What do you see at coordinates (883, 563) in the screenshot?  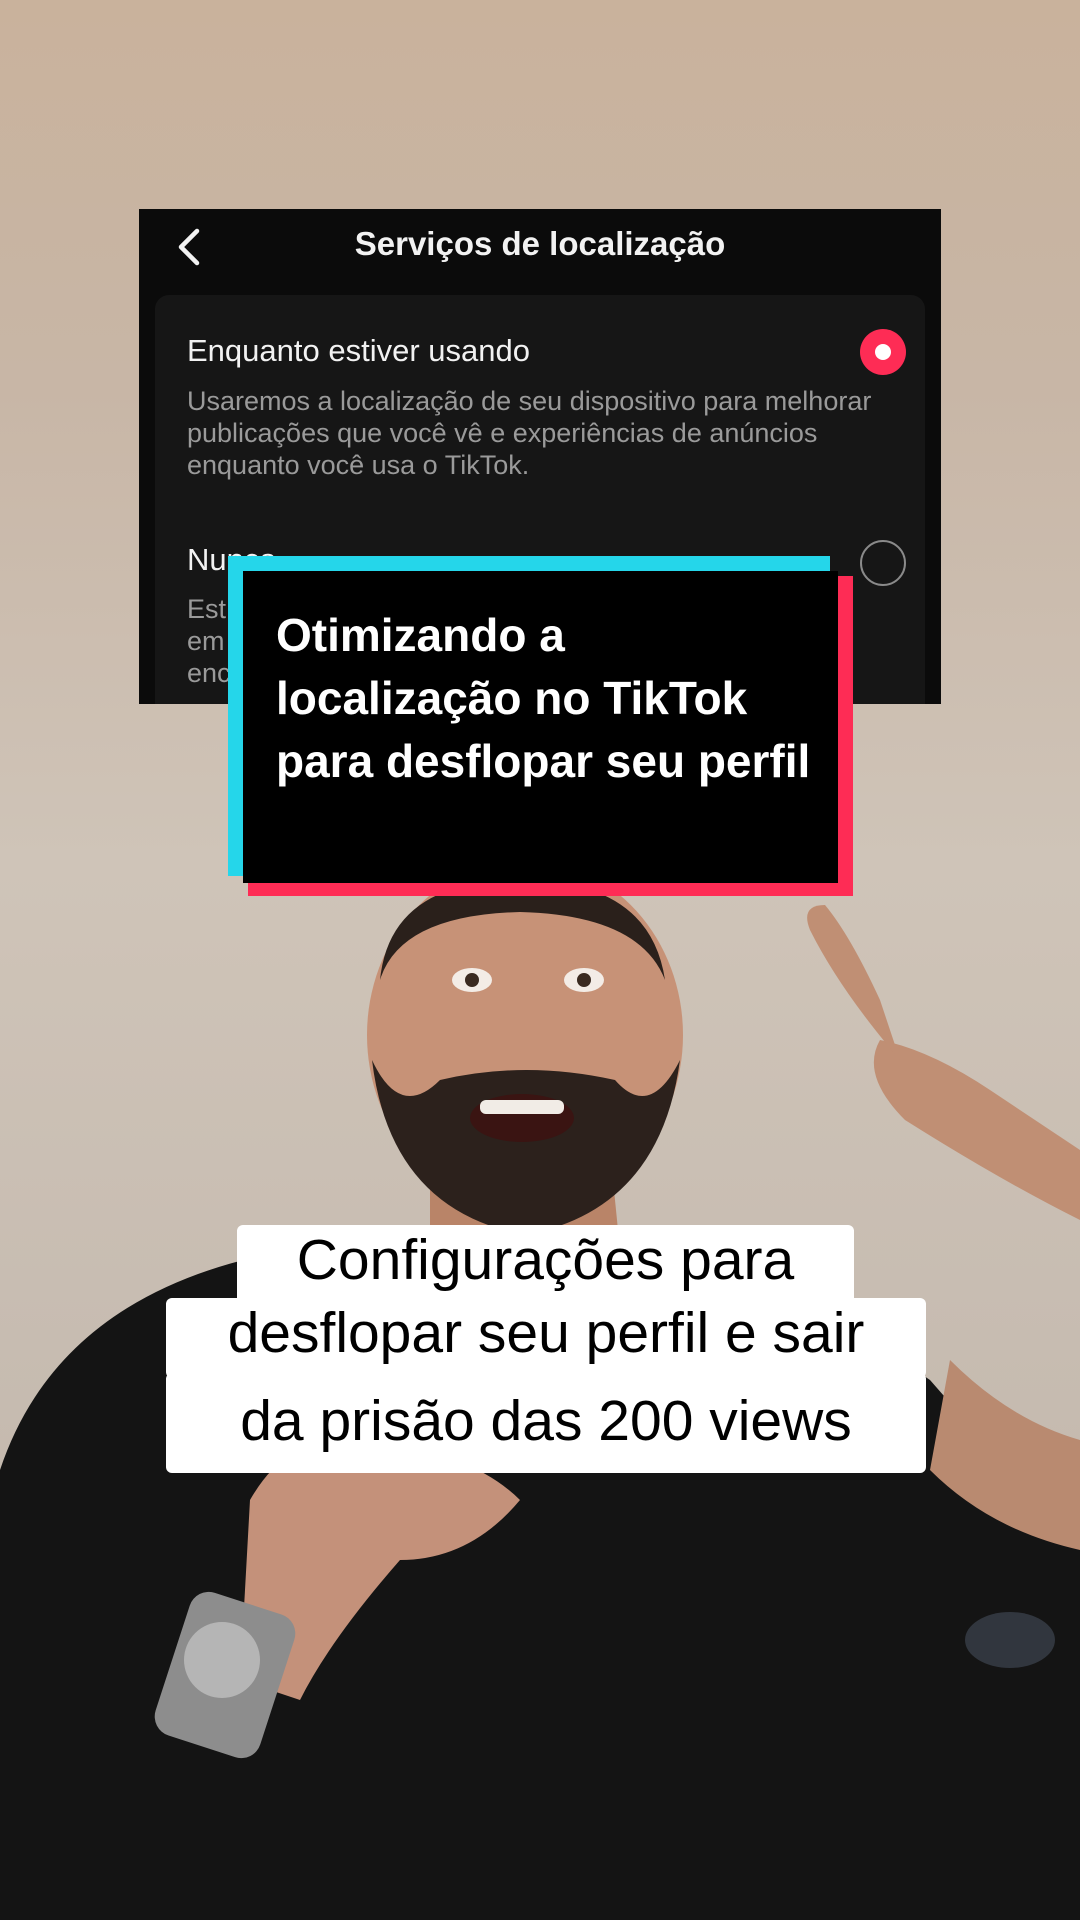 I see `radio-unselected-icon` at bounding box center [883, 563].